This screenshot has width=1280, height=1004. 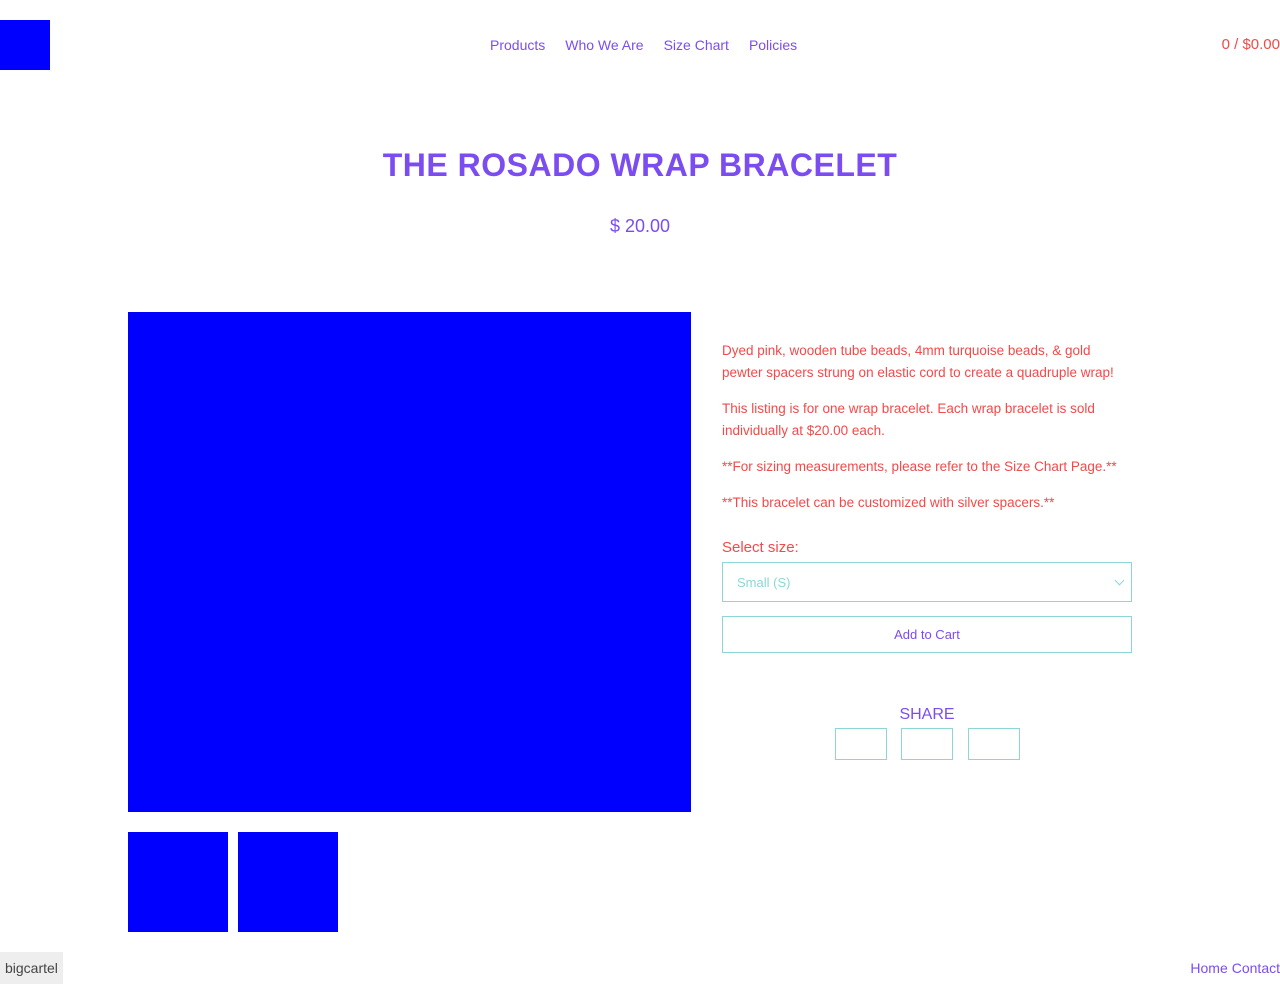 What do you see at coordinates (1251, 44) in the screenshot?
I see `cart-summary-link: 0 / $0.00` at bounding box center [1251, 44].